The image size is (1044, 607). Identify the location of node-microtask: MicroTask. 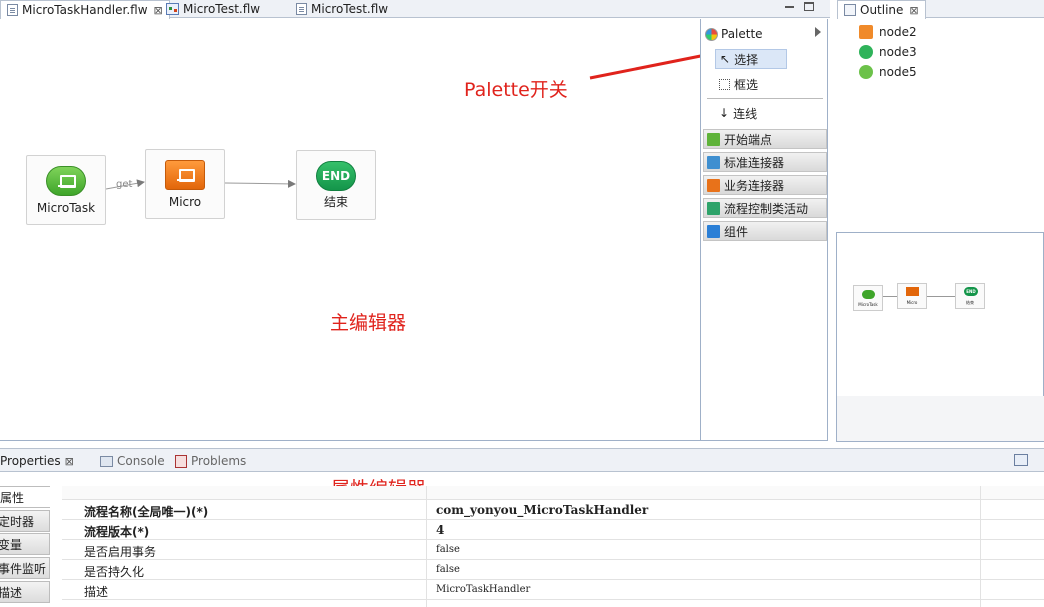
(66, 190).